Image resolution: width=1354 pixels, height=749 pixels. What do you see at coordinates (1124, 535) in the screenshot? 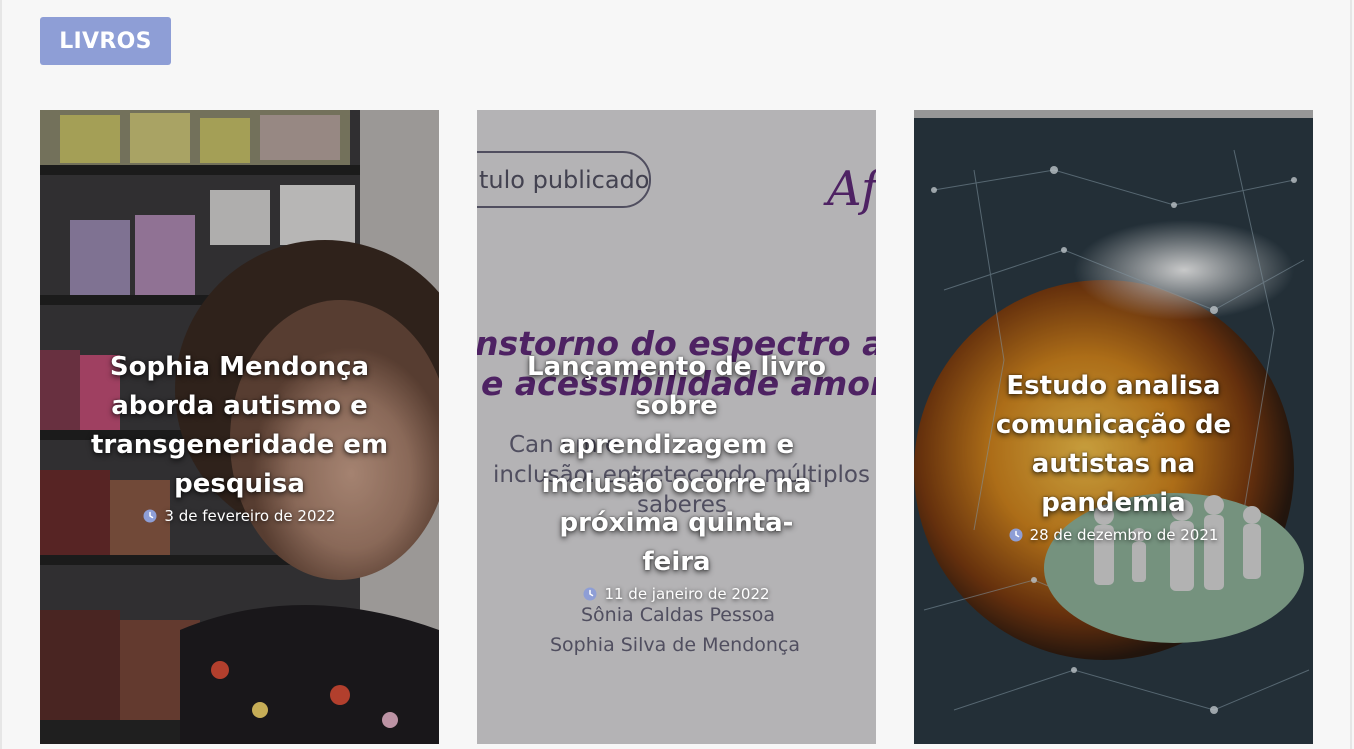
I see `article-3-date-text: 28 de dezembro de 2021` at bounding box center [1124, 535].